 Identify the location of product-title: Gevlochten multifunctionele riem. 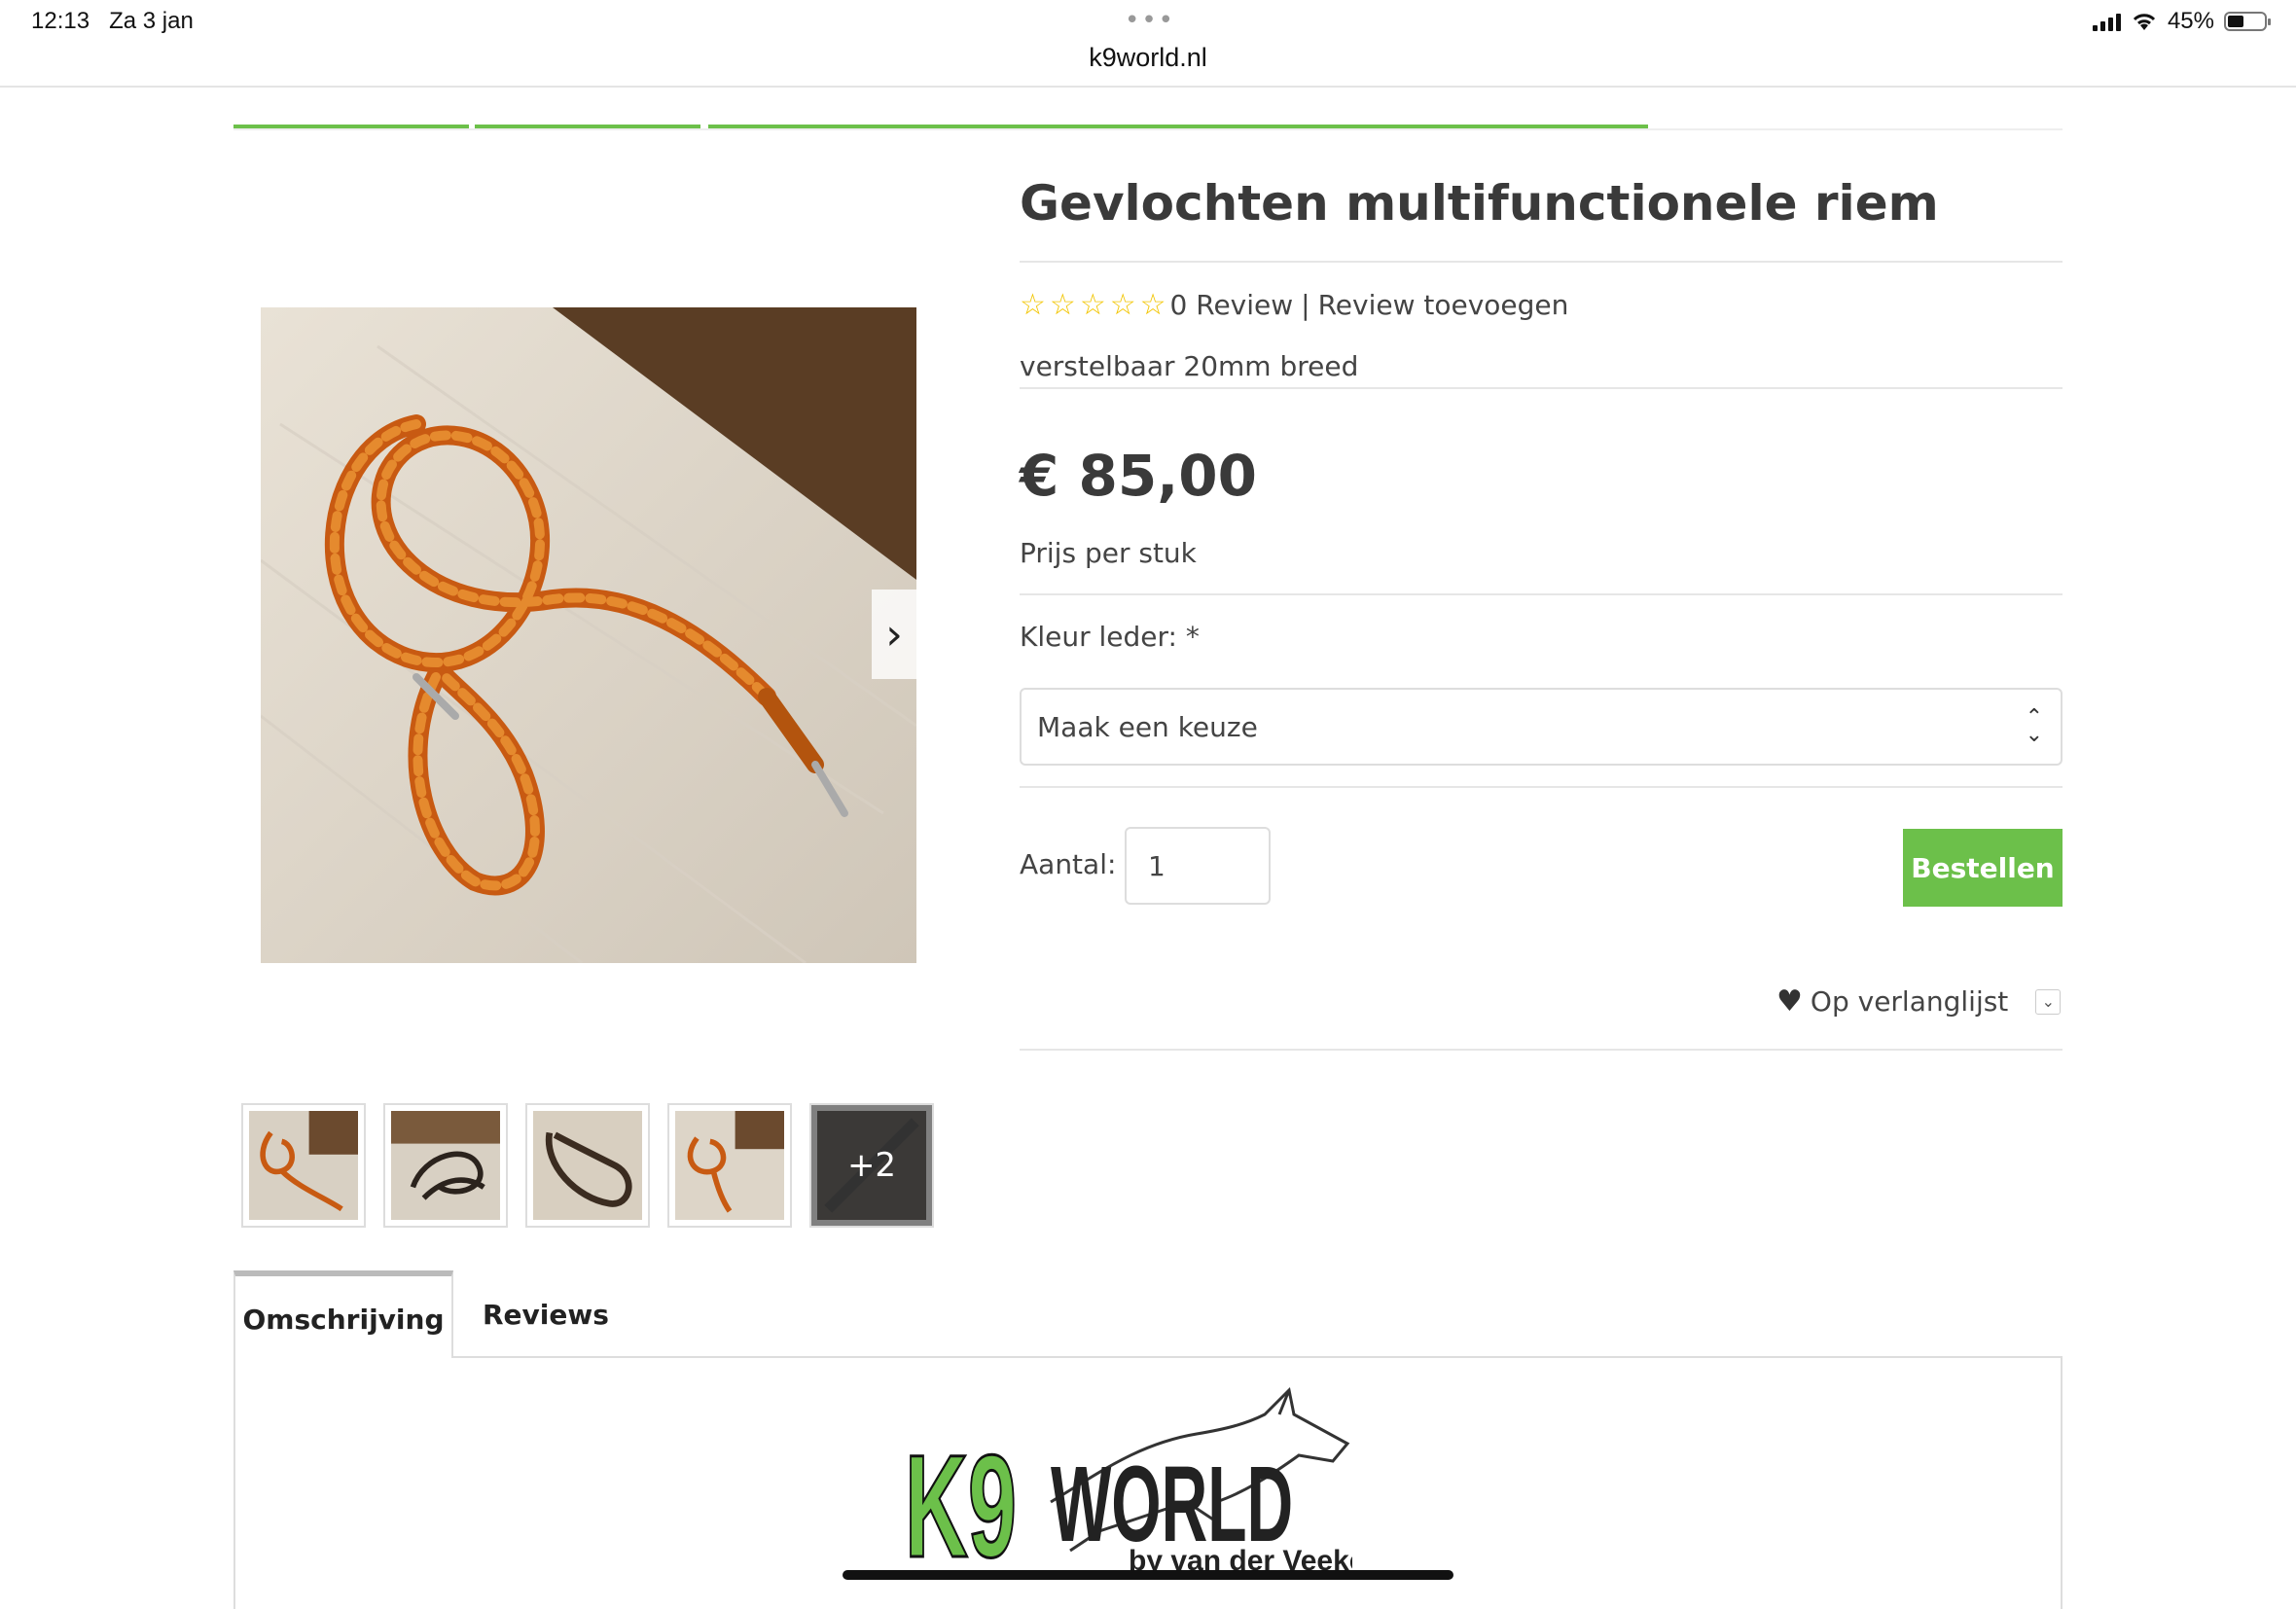
(1479, 204).